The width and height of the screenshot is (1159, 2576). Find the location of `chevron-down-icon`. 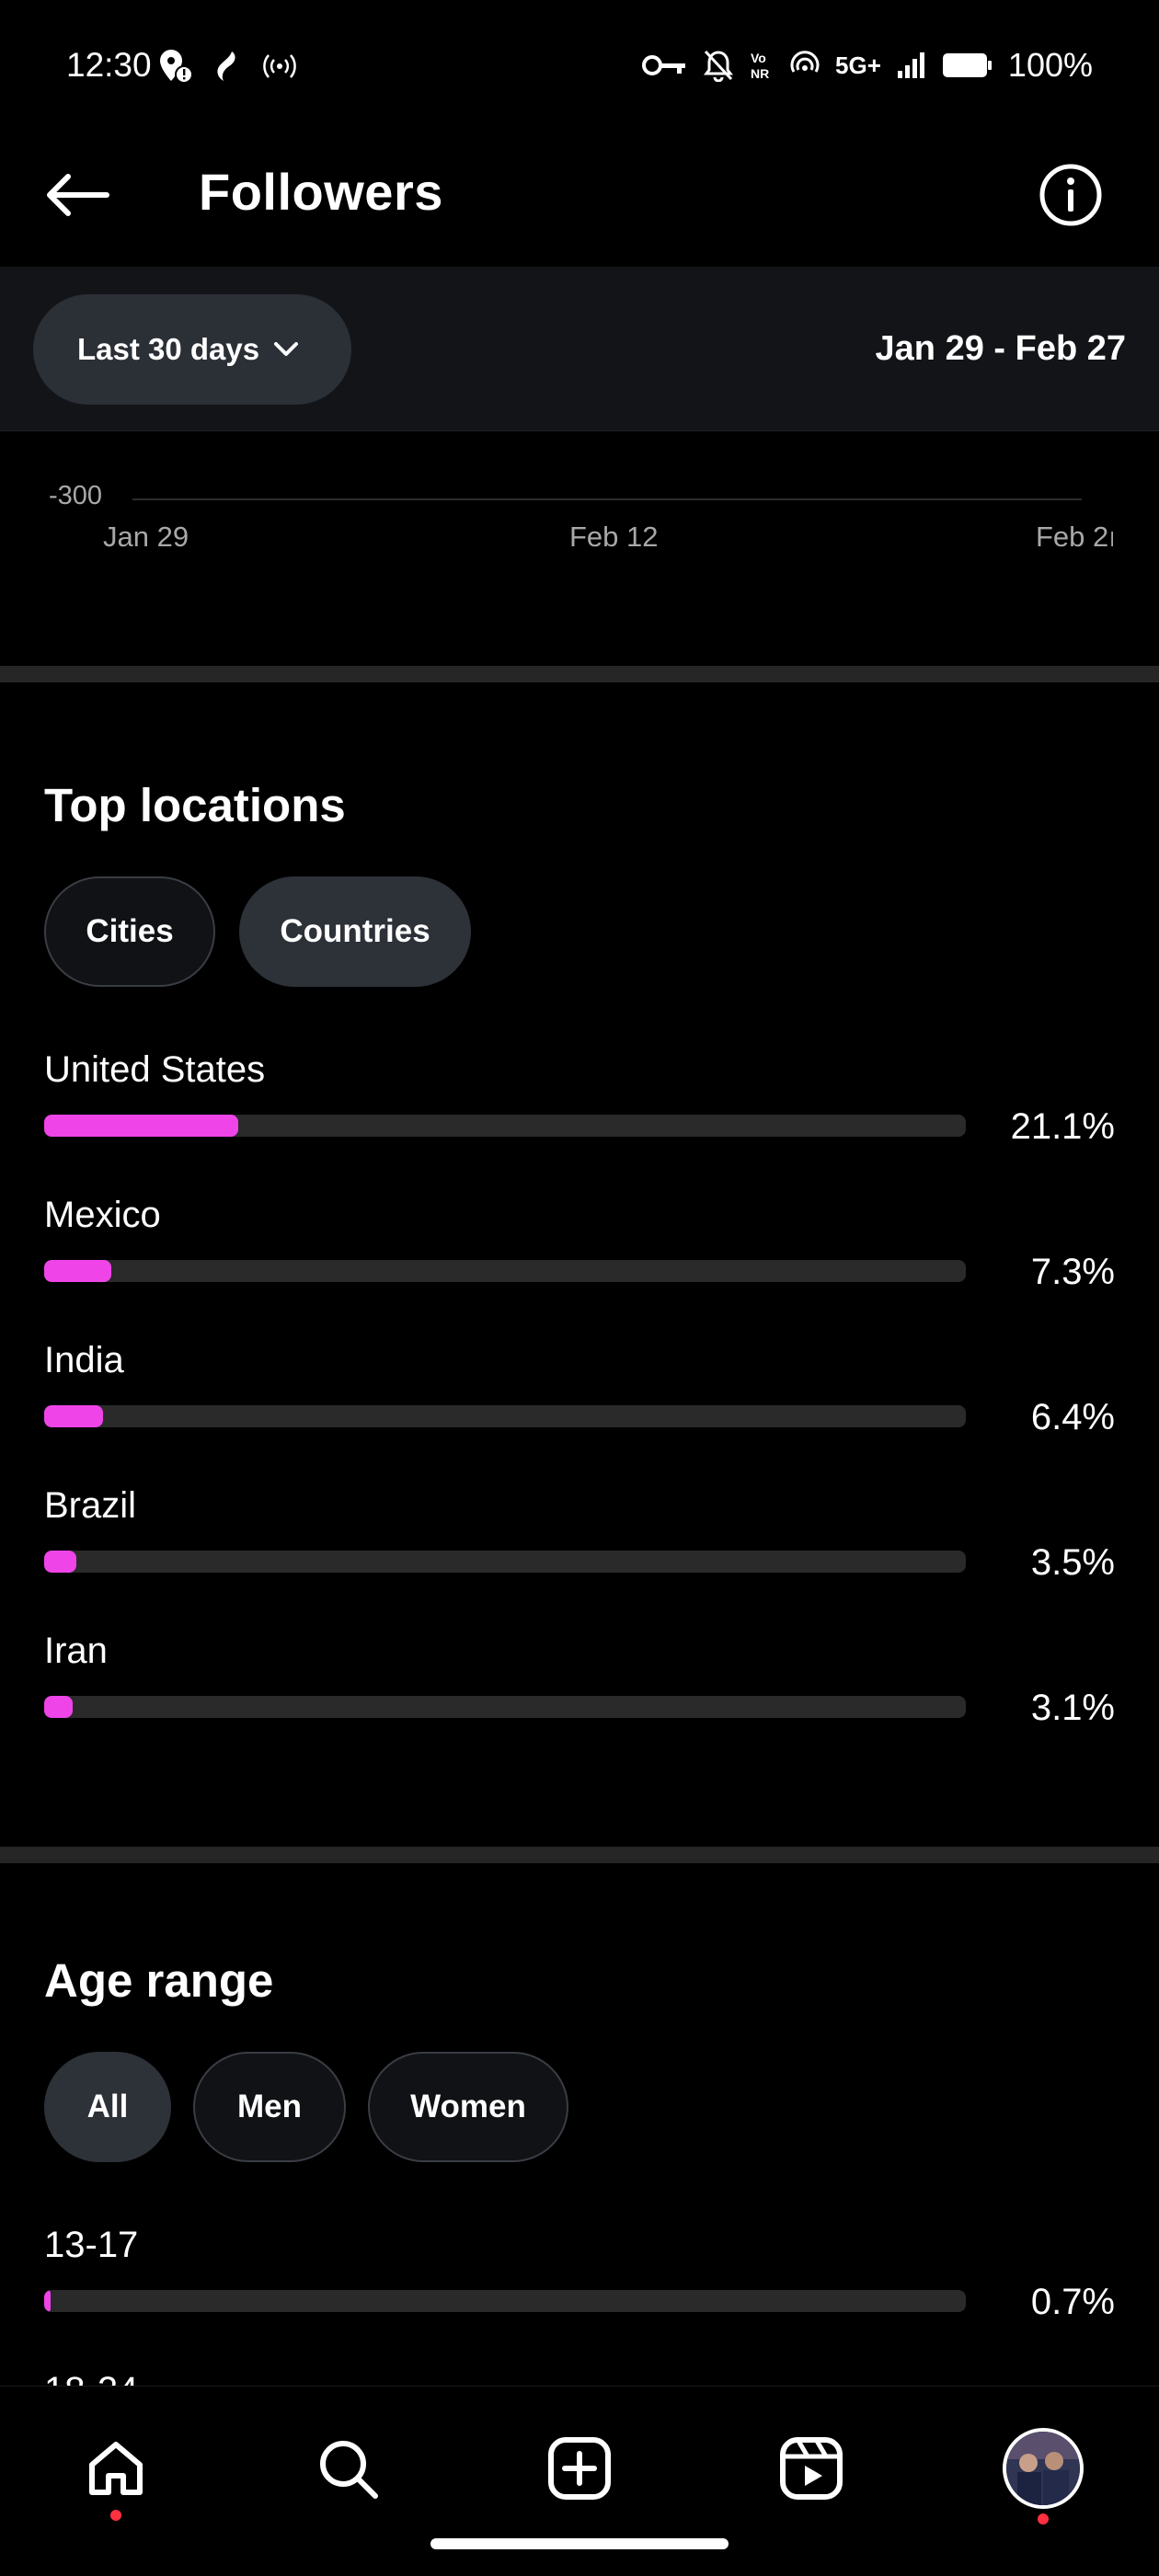

chevron-down-icon is located at coordinates (286, 349).